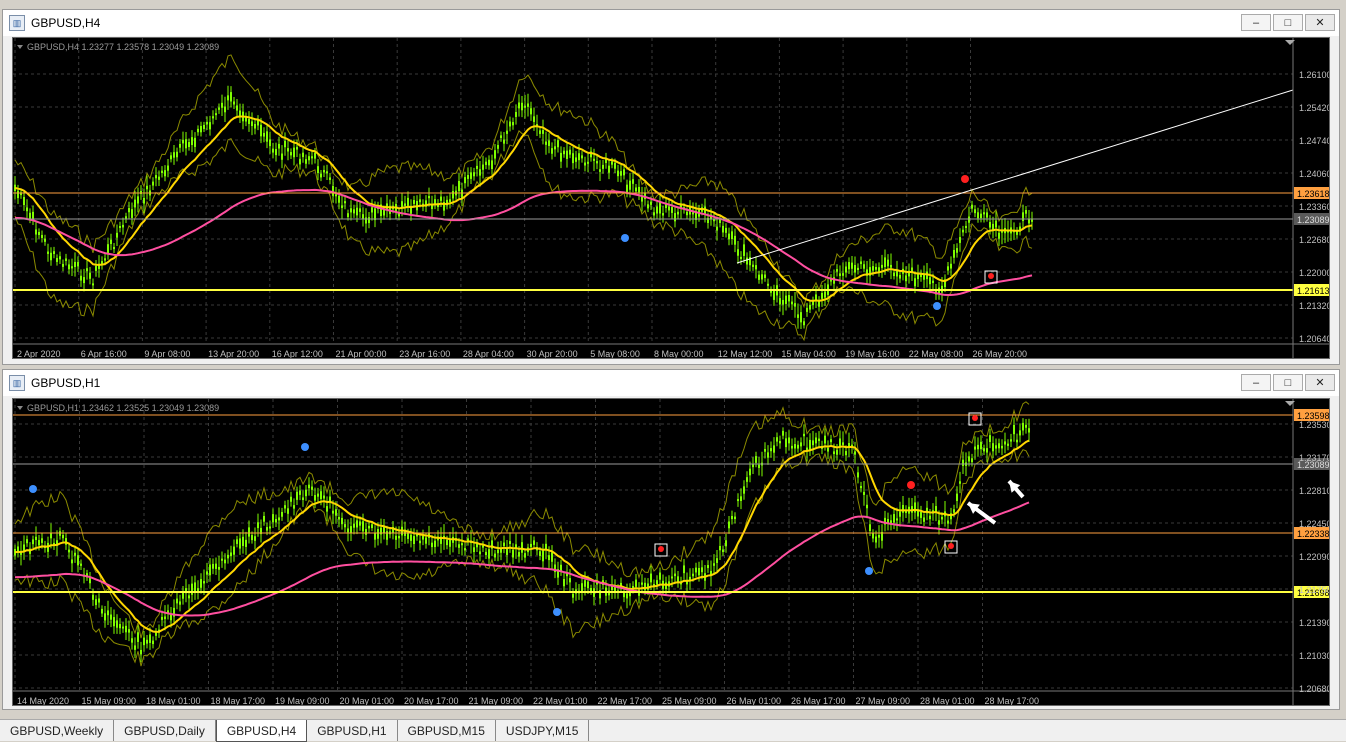  What do you see at coordinates (671, 383) in the screenshot?
I see `window-titlebar: ▥ GBPUSD,H1 – □ ✕` at bounding box center [671, 383].